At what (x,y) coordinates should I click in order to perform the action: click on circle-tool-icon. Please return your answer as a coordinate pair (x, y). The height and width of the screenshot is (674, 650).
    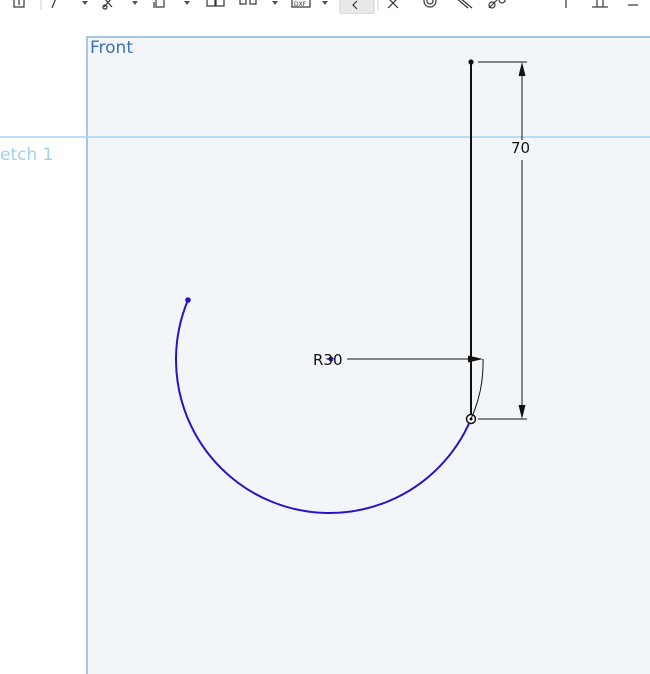
    Looking at the image, I should click on (430, 4).